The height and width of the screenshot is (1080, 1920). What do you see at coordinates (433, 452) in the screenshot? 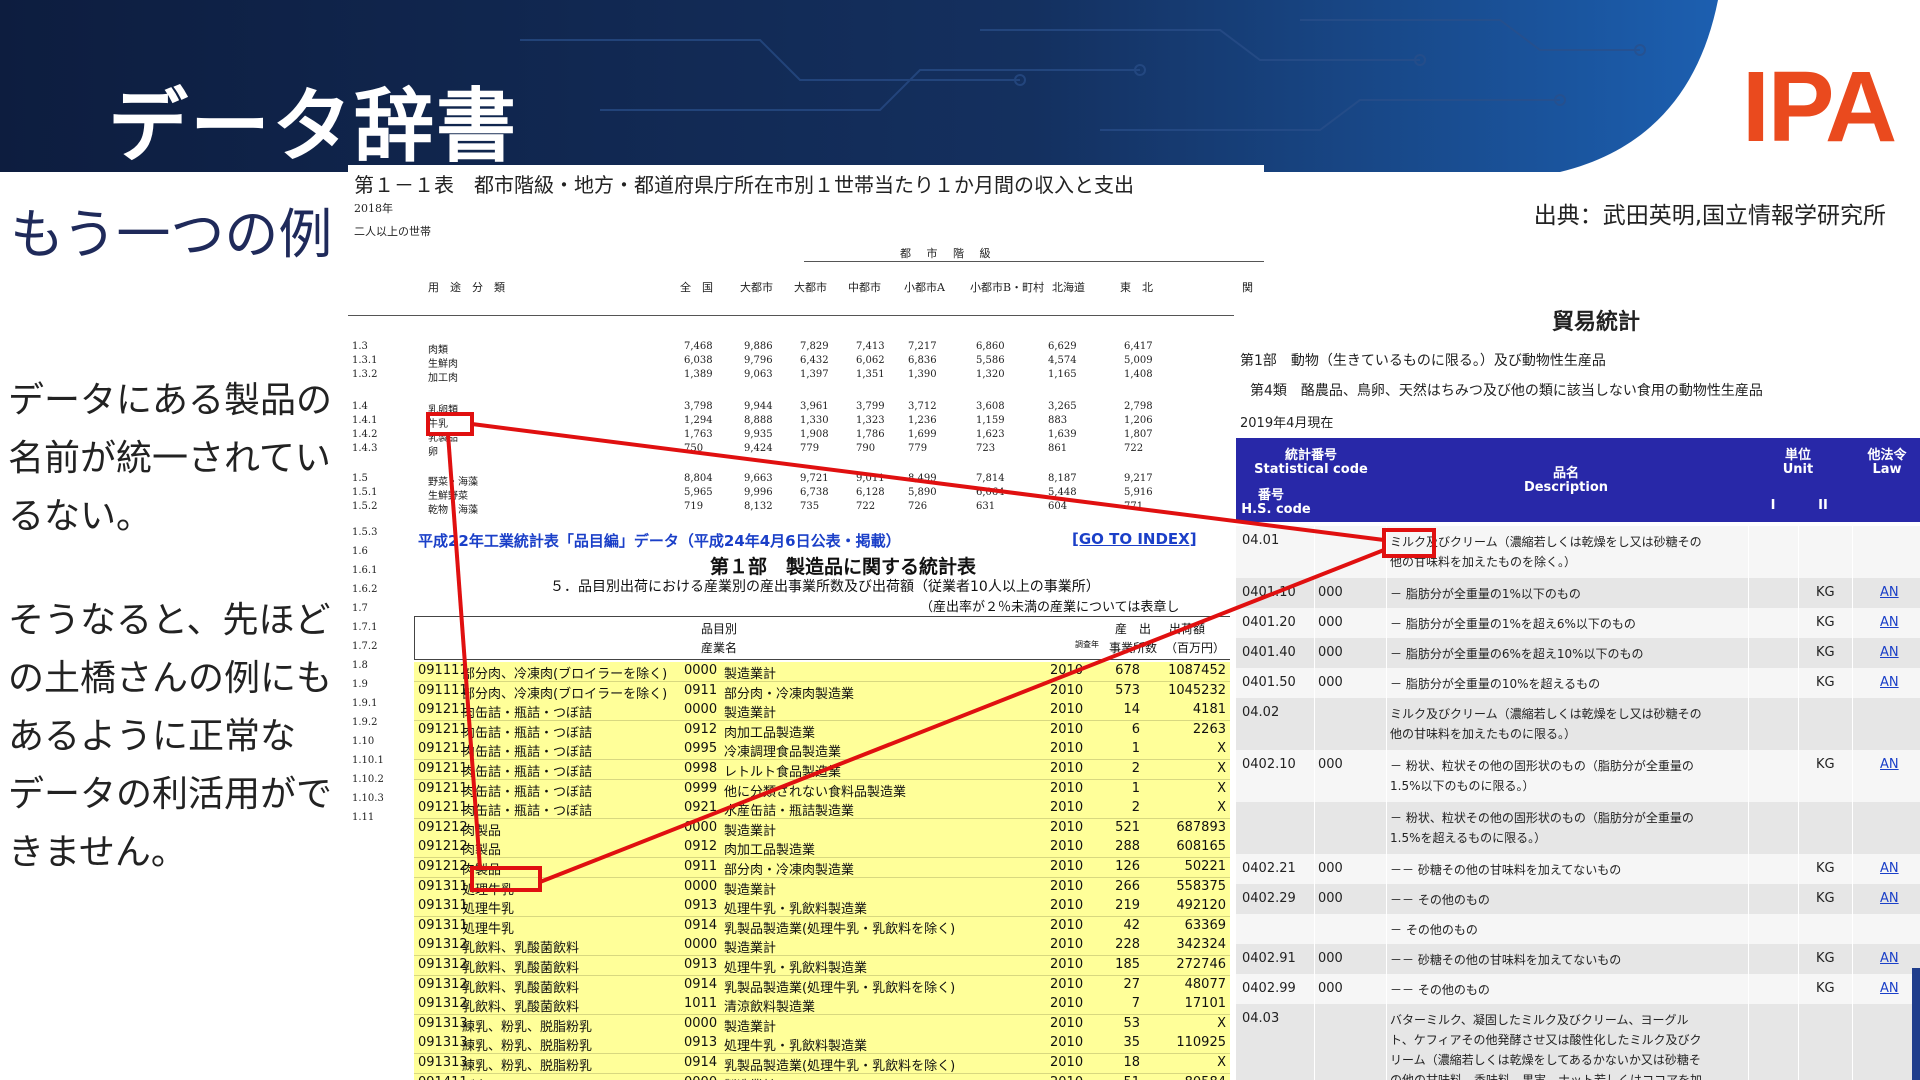
I see `row-name: 卵` at bounding box center [433, 452].